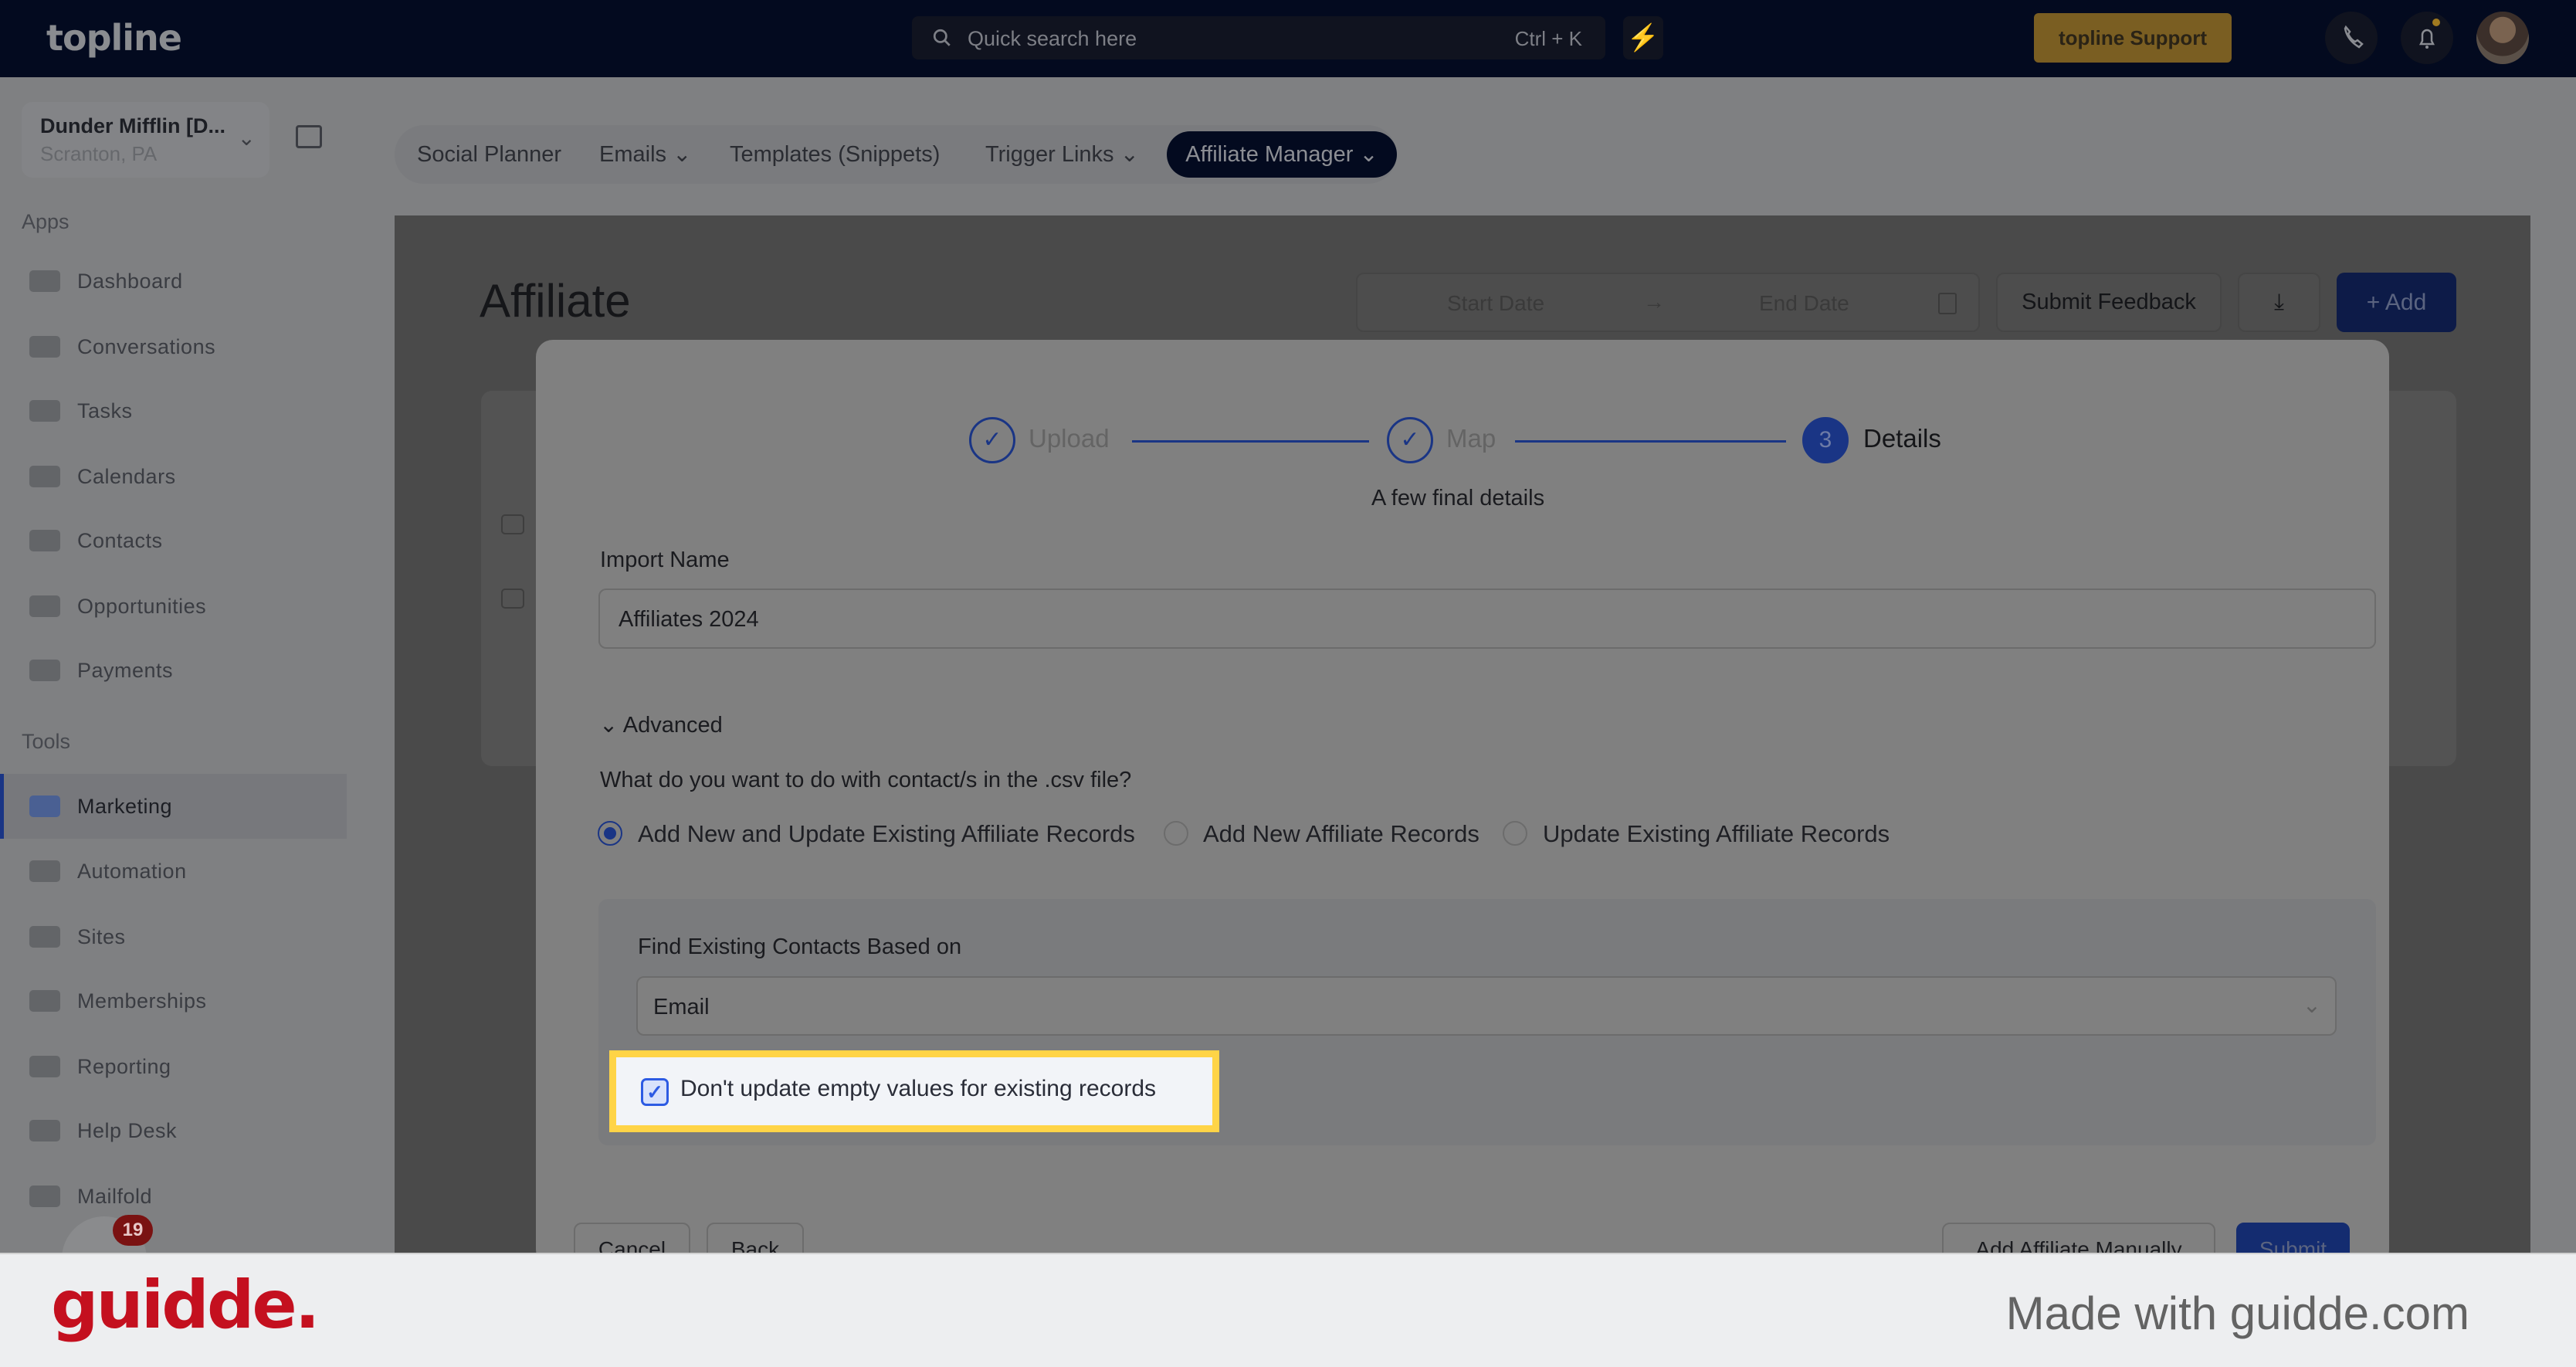 This screenshot has height=1367, width=2576. I want to click on advanced-toggle: ⌄ Advanced, so click(661, 724).